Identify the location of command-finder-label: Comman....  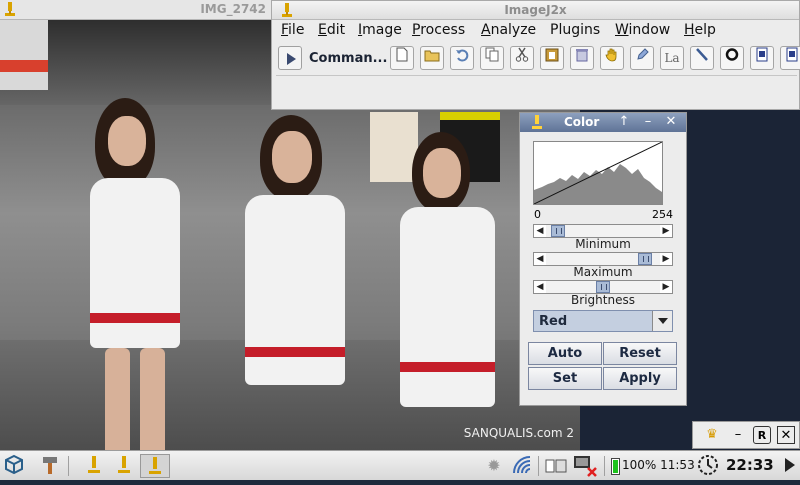
(348, 58).